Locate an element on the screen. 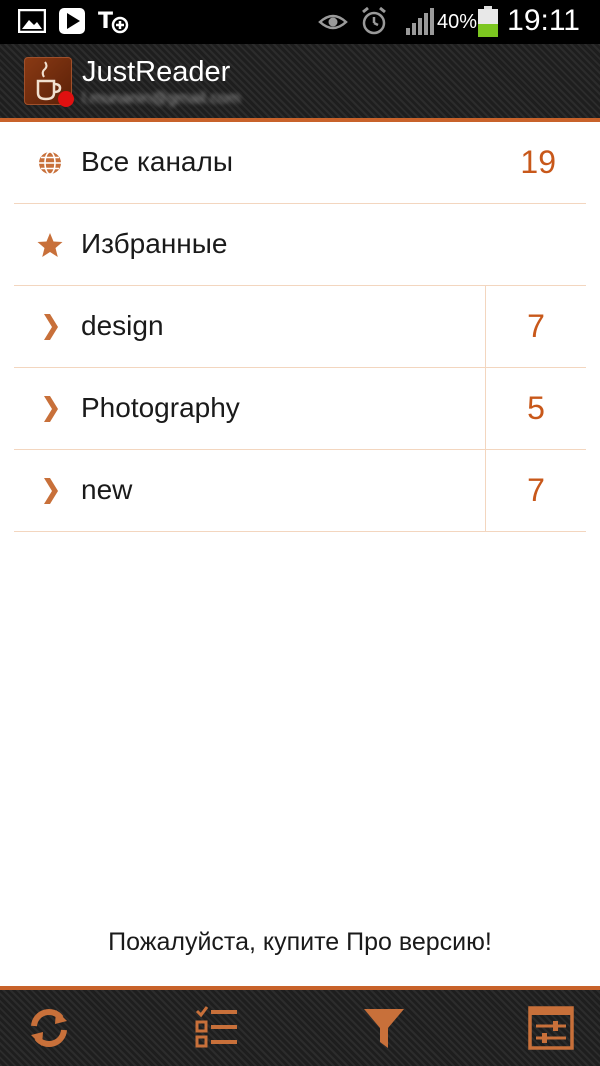 This screenshot has height=1066, width=600. accent-divider is located at coordinates (300, 988).